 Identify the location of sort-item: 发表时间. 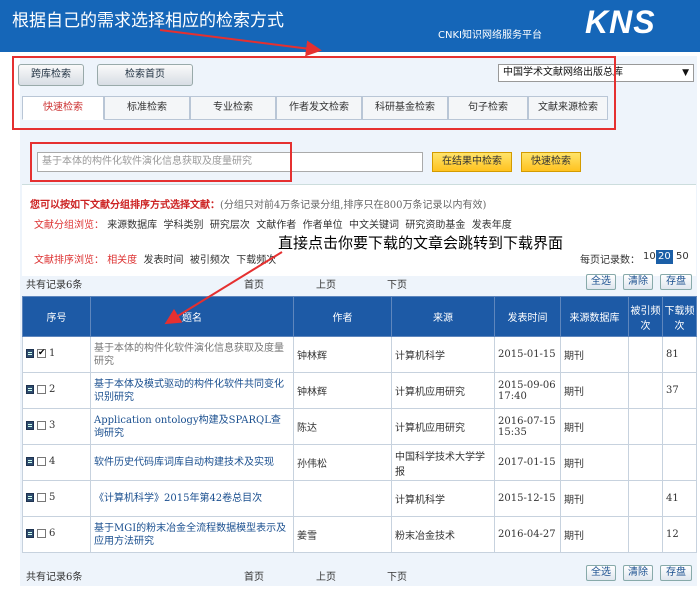
(164, 260).